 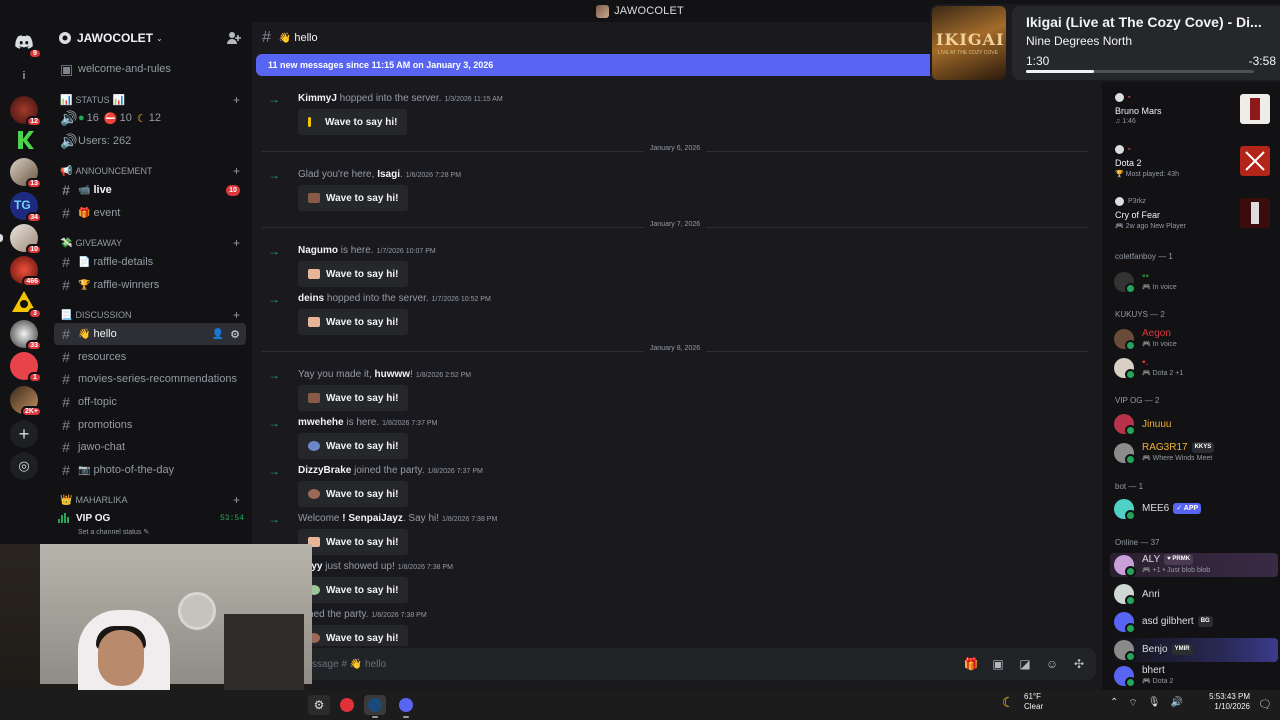 I want to click on username: deins, so click(x=311, y=298).